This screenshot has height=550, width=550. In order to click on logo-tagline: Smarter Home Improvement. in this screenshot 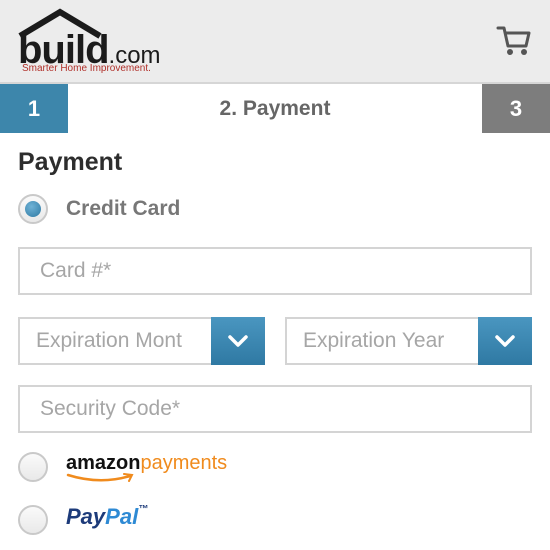, I will do `click(86, 68)`.